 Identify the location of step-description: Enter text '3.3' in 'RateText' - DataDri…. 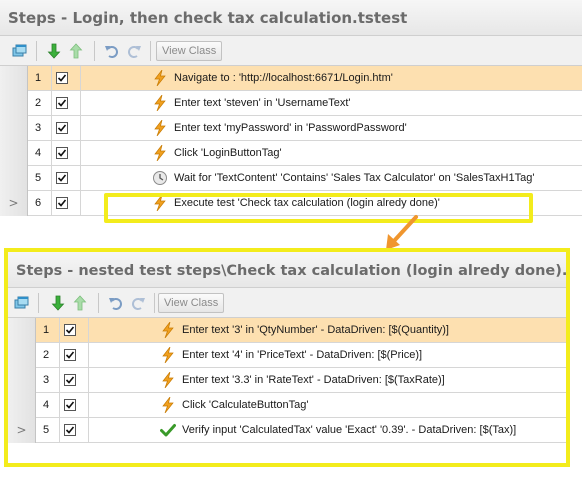
(313, 380).